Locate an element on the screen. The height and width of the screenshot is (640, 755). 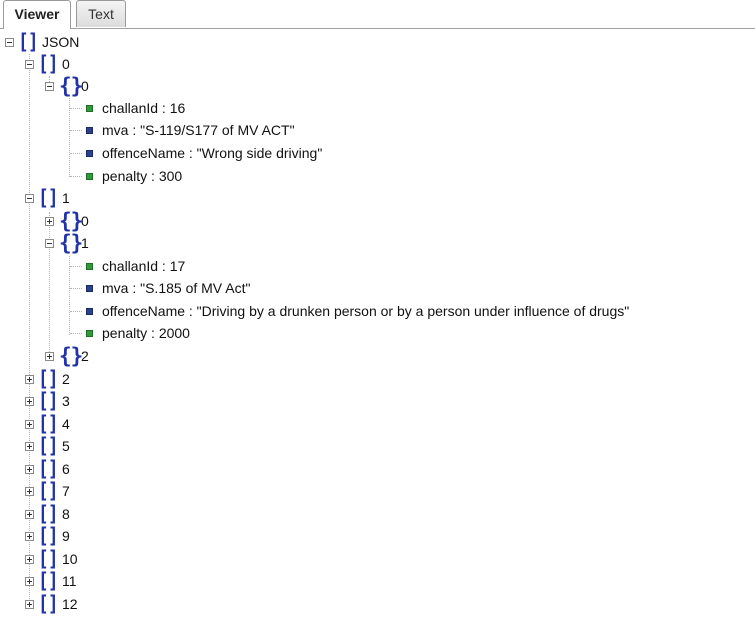
tree-node-array: [] 8 is located at coordinates (100, 514).